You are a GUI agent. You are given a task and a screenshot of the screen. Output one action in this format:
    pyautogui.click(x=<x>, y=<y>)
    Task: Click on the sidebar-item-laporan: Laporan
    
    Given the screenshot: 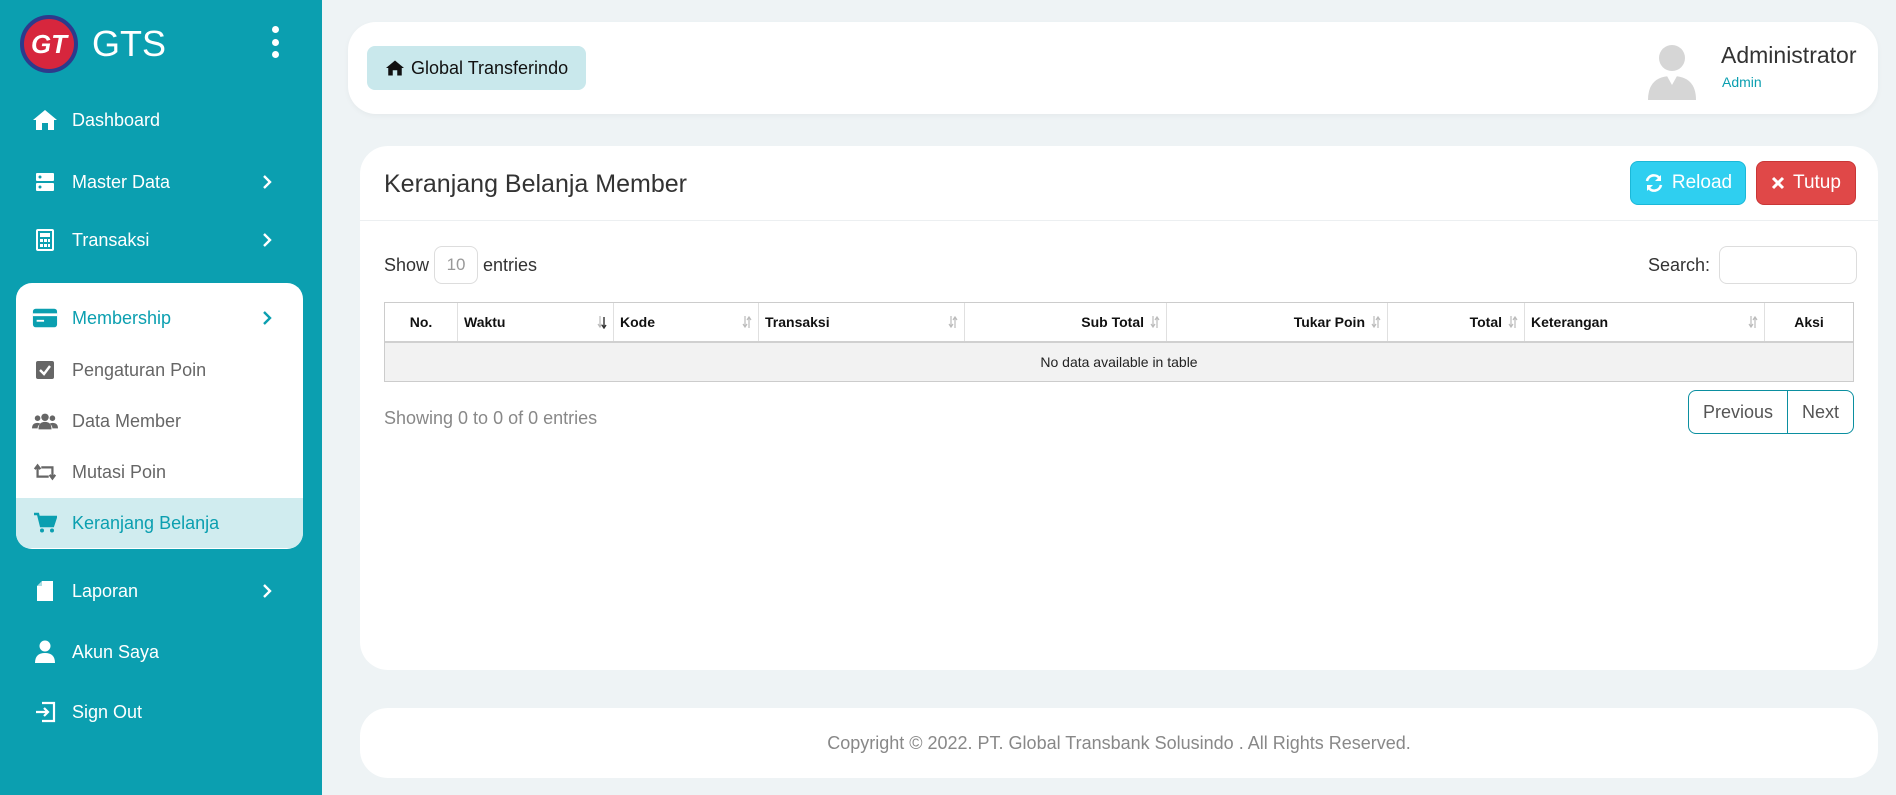 What is the action you would take?
    pyautogui.click(x=162, y=591)
    